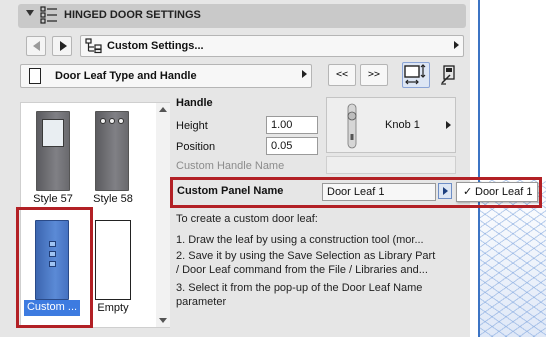  What do you see at coordinates (35, 76) in the screenshot?
I see `door-page-icon` at bounding box center [35, 76].